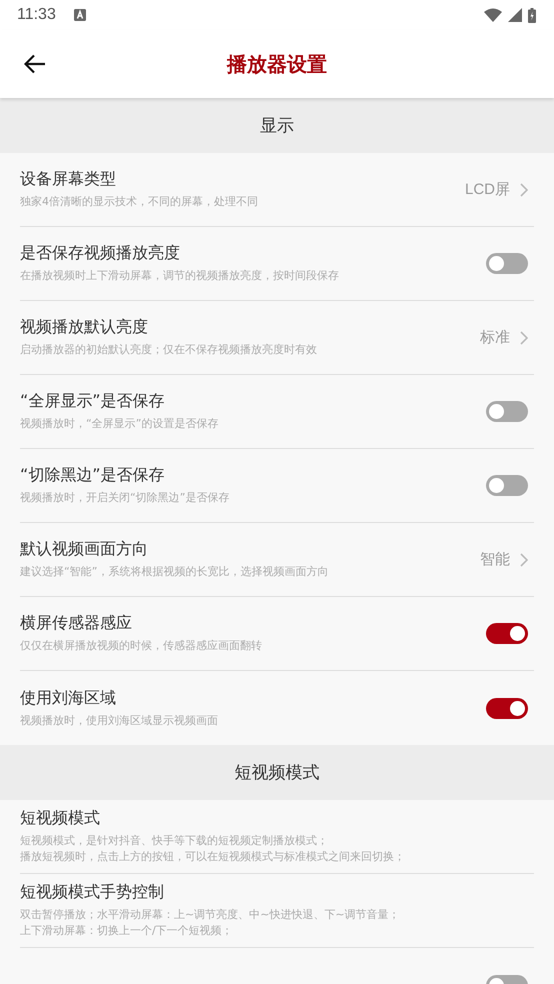 This screenshot has width=554, height=984. Describe the element at coordinates (175, 572) in the screenshot. I see `setting-description: 建议选择“智能”，系统将根据视频的长宽比，选择视频画面方向` at that location.